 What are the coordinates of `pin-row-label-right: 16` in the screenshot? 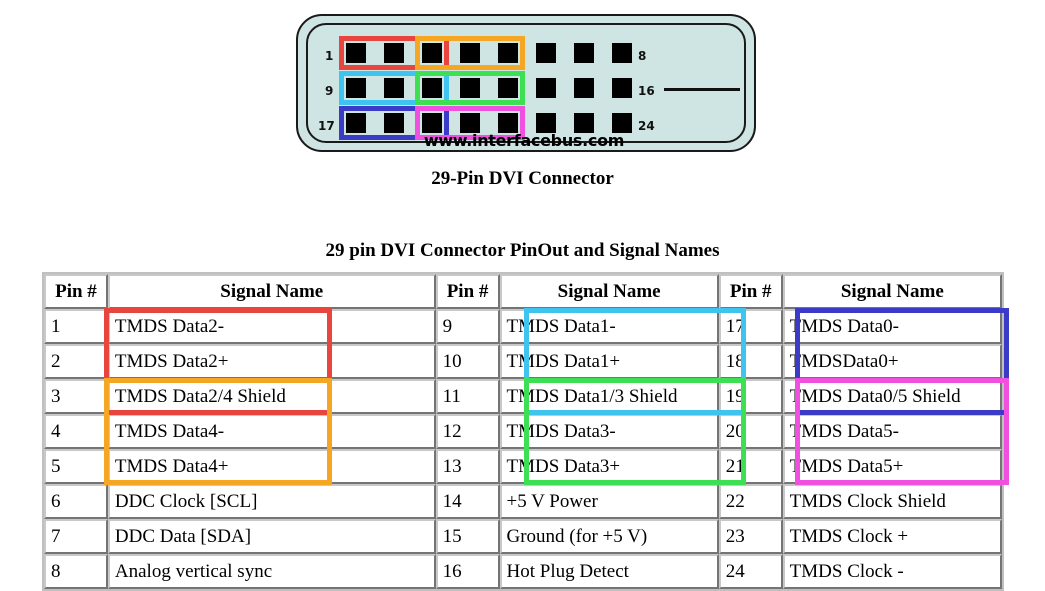 It's located at (646, 91).